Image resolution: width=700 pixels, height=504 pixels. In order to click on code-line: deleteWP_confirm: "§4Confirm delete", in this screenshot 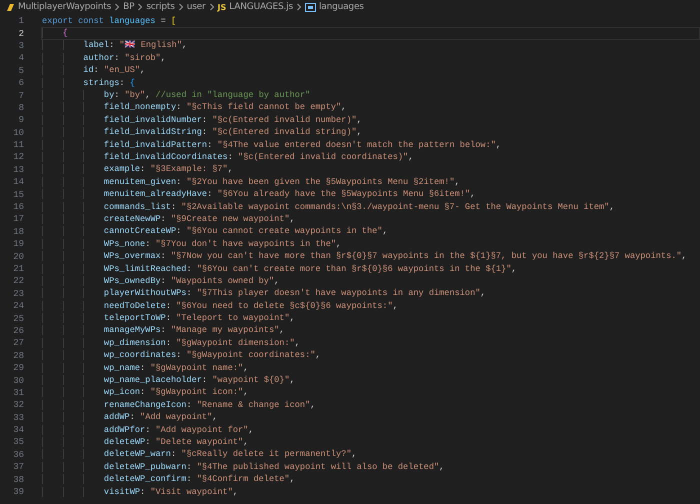, I will do `click(370, 479)`.